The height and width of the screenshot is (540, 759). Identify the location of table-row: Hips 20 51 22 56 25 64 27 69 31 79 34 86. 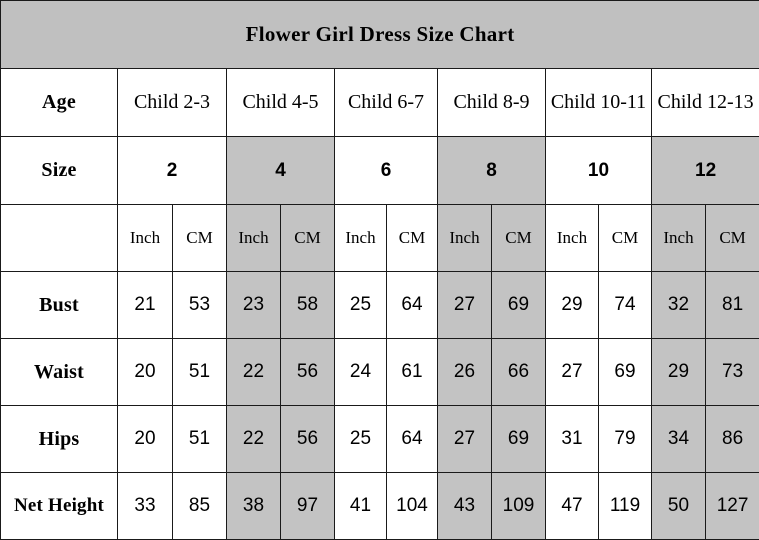
(380, 439).